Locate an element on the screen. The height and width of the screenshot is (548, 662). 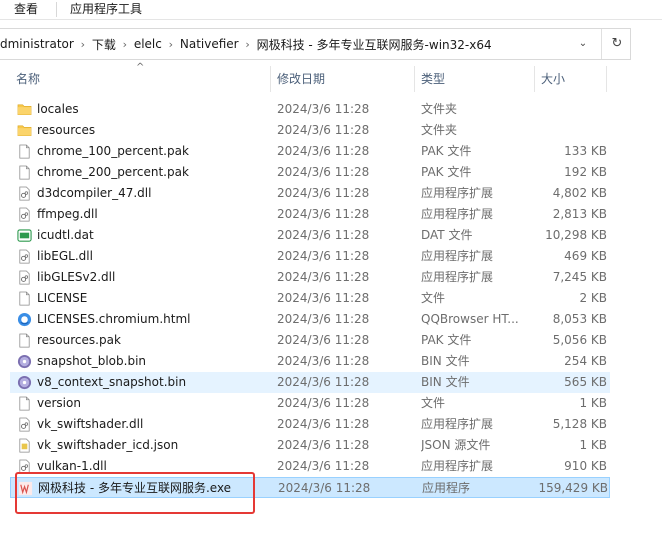
file-size: 469 KB is located at coordinates (585, 256).